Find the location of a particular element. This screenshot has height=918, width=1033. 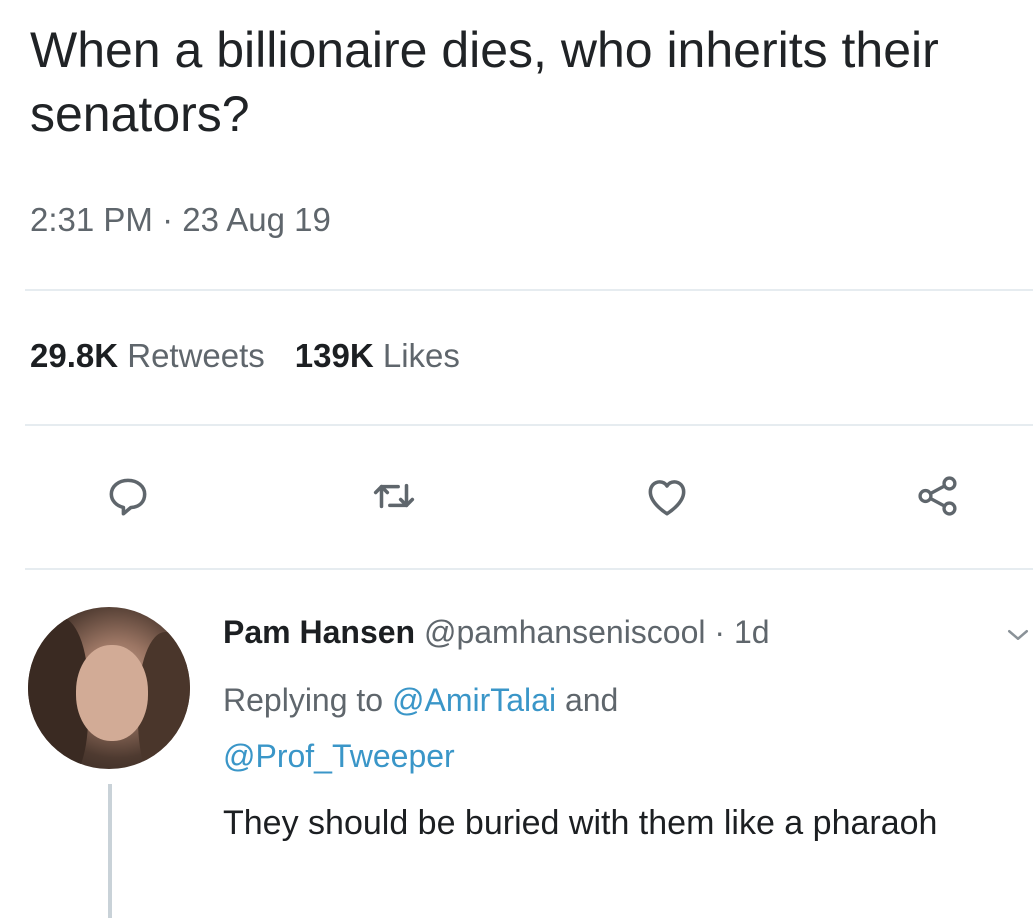

like-icon is located at coordinates (667, 498).